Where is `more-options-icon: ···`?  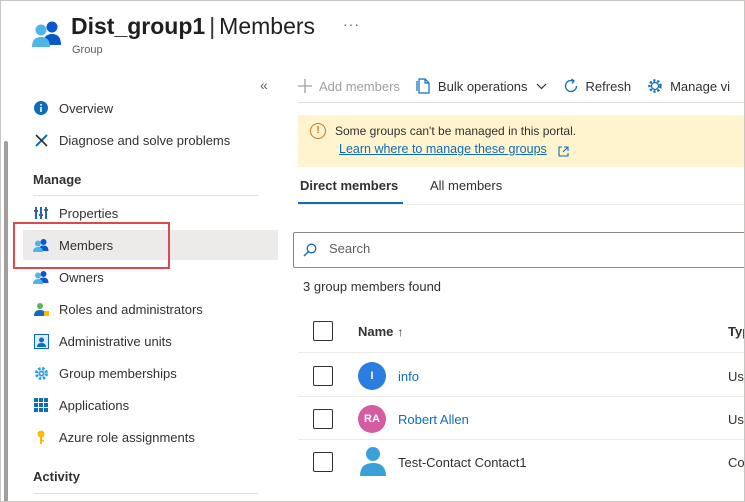 more-options-icon: ··· is located at coordinates (351, 24).